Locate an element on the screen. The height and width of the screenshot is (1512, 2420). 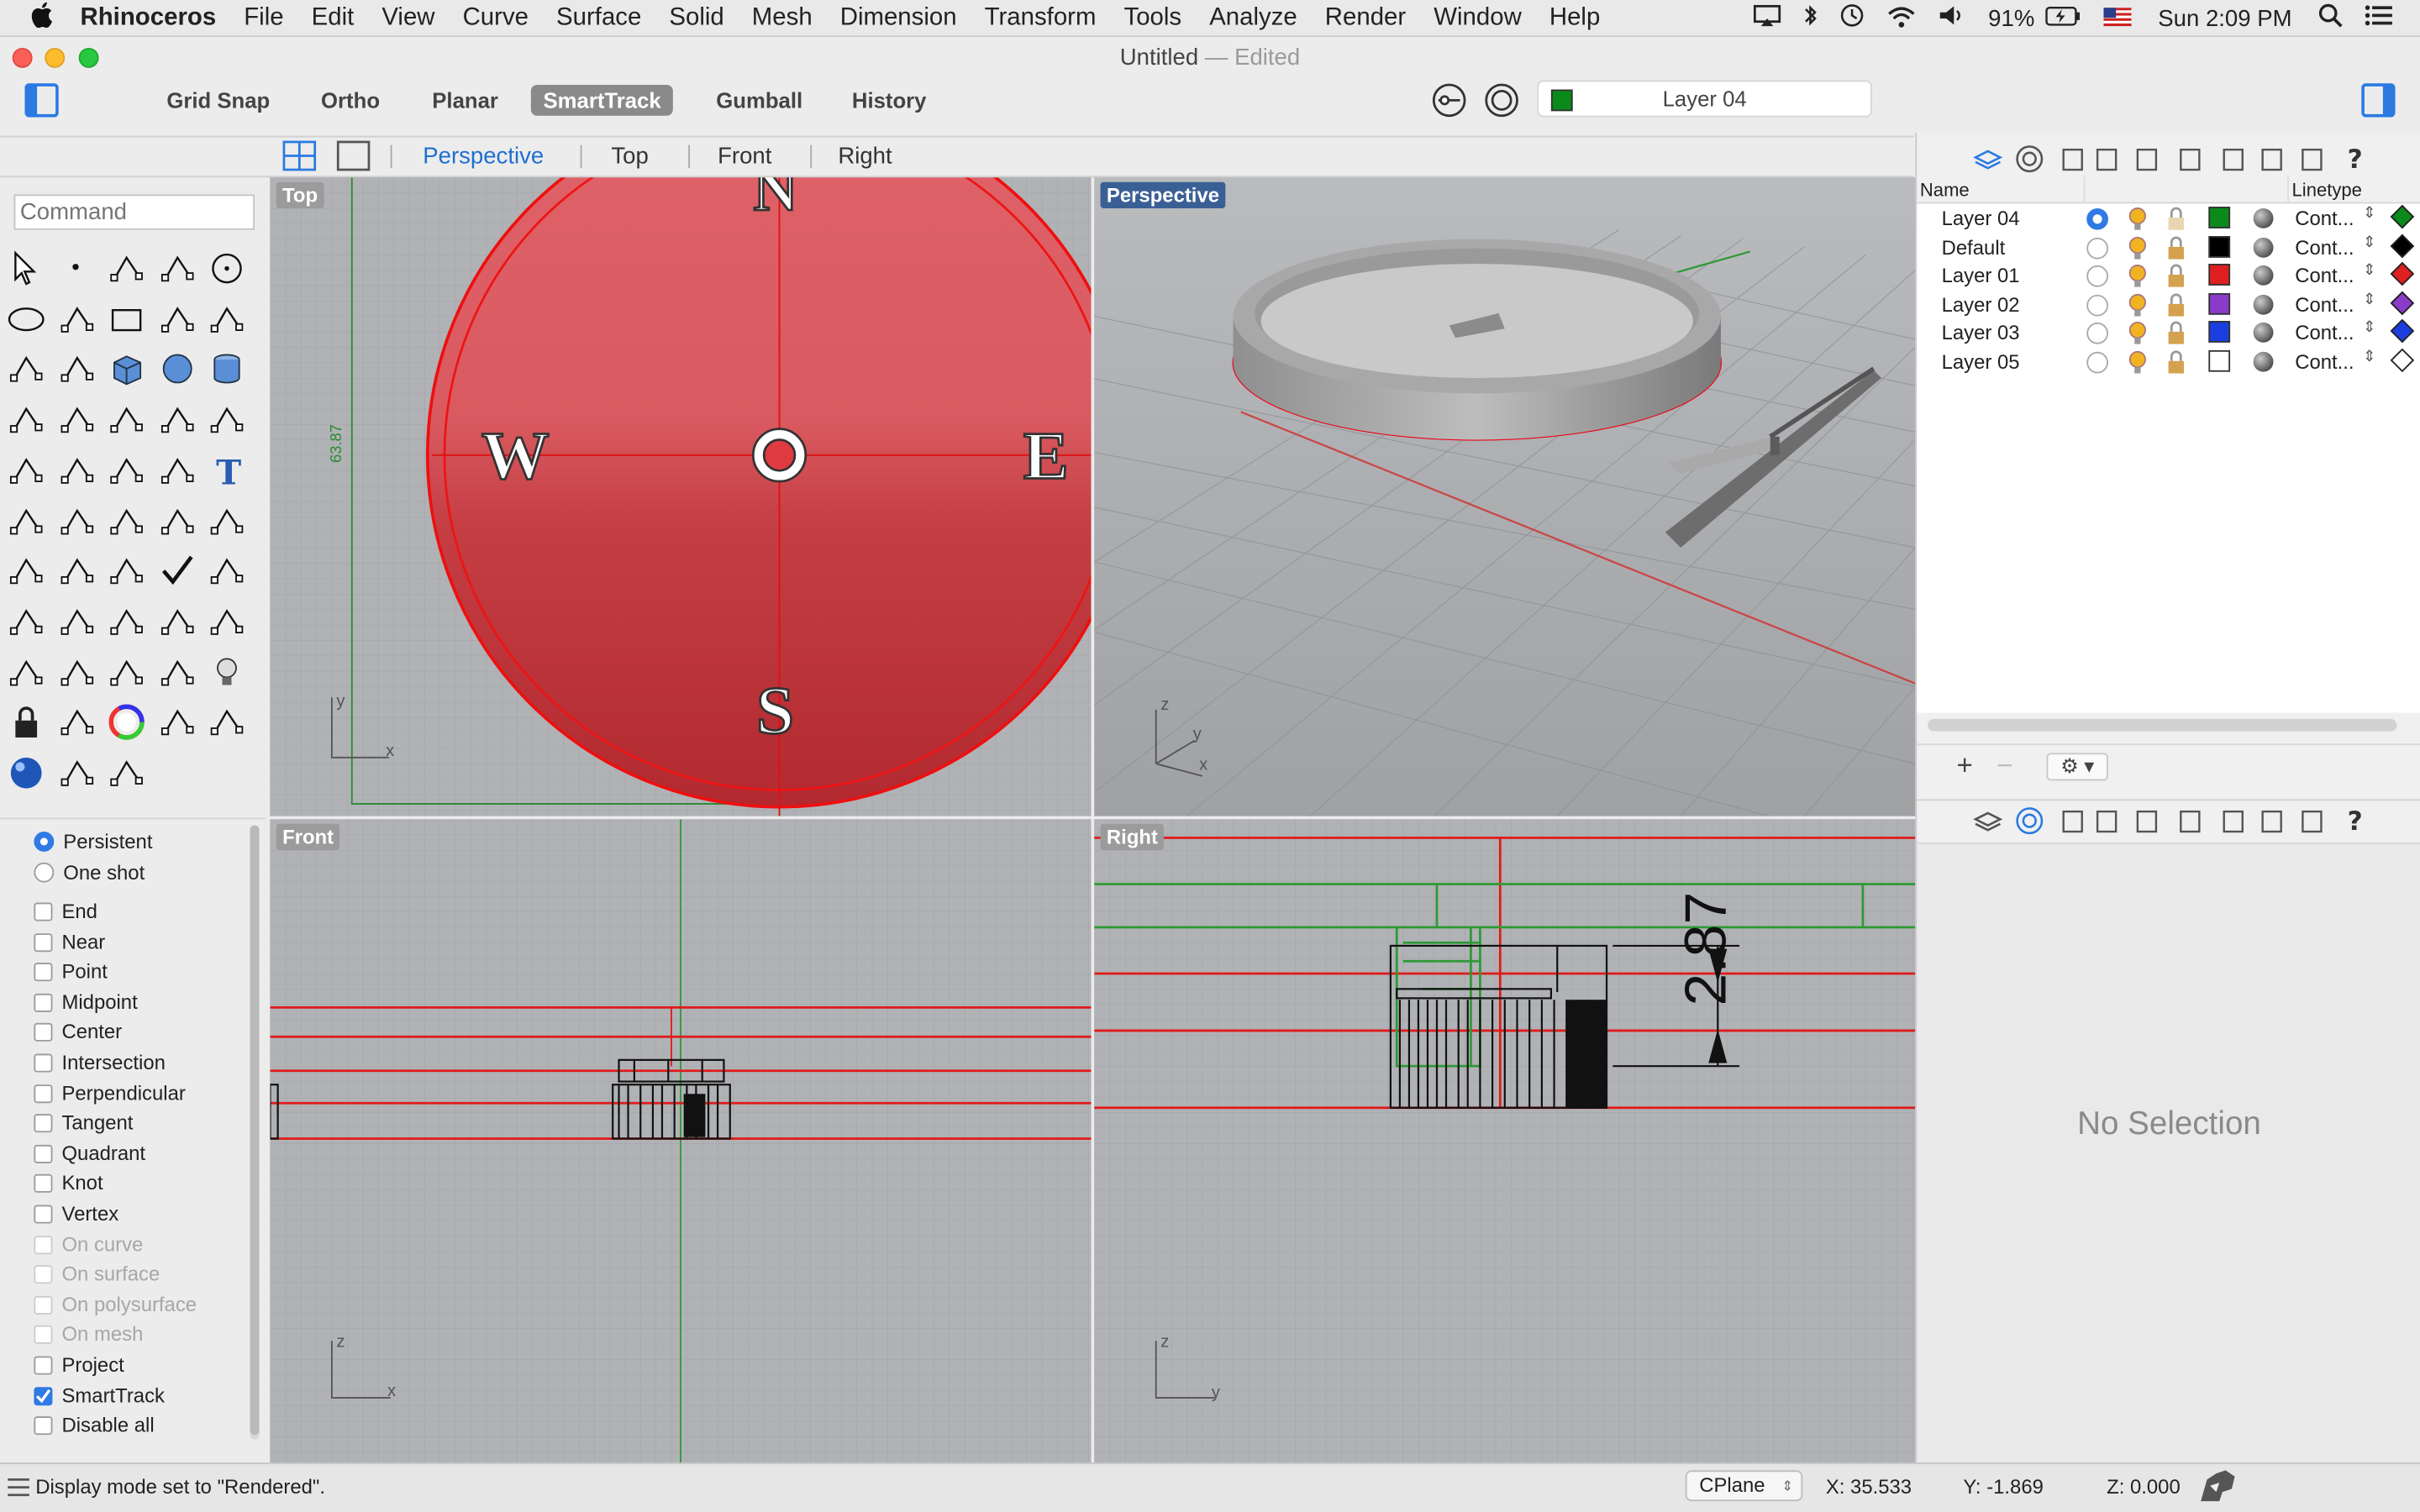
osnap-intersection: Intersection is located at coordinates (100, 1063).